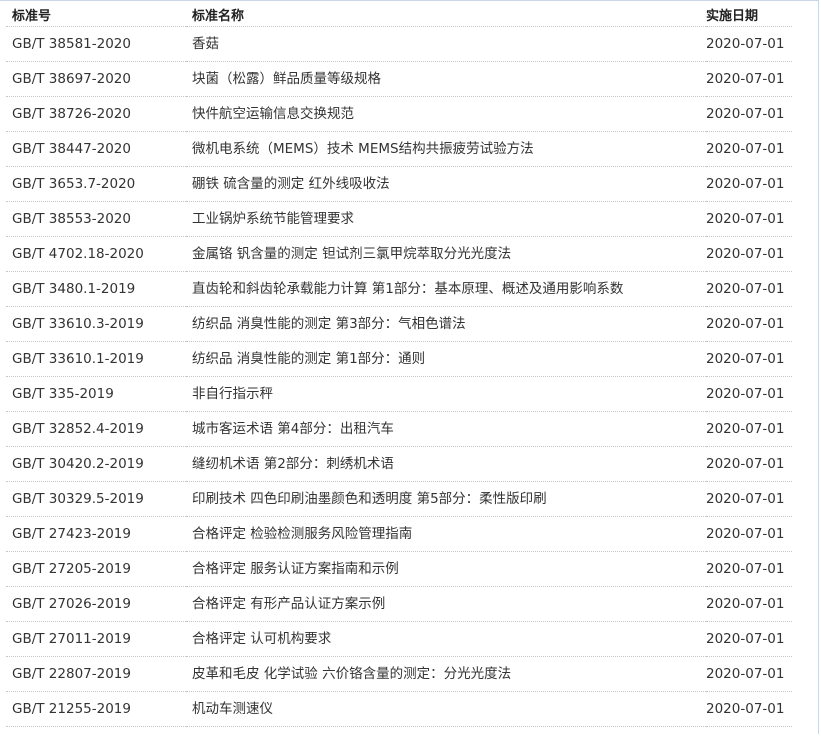  What do you see at coordinates (446, 534) in the screenshot?
I see `standard-name-cell: 合格评定 检验检测服务风险管理指南` at bounding box center [446, 534].